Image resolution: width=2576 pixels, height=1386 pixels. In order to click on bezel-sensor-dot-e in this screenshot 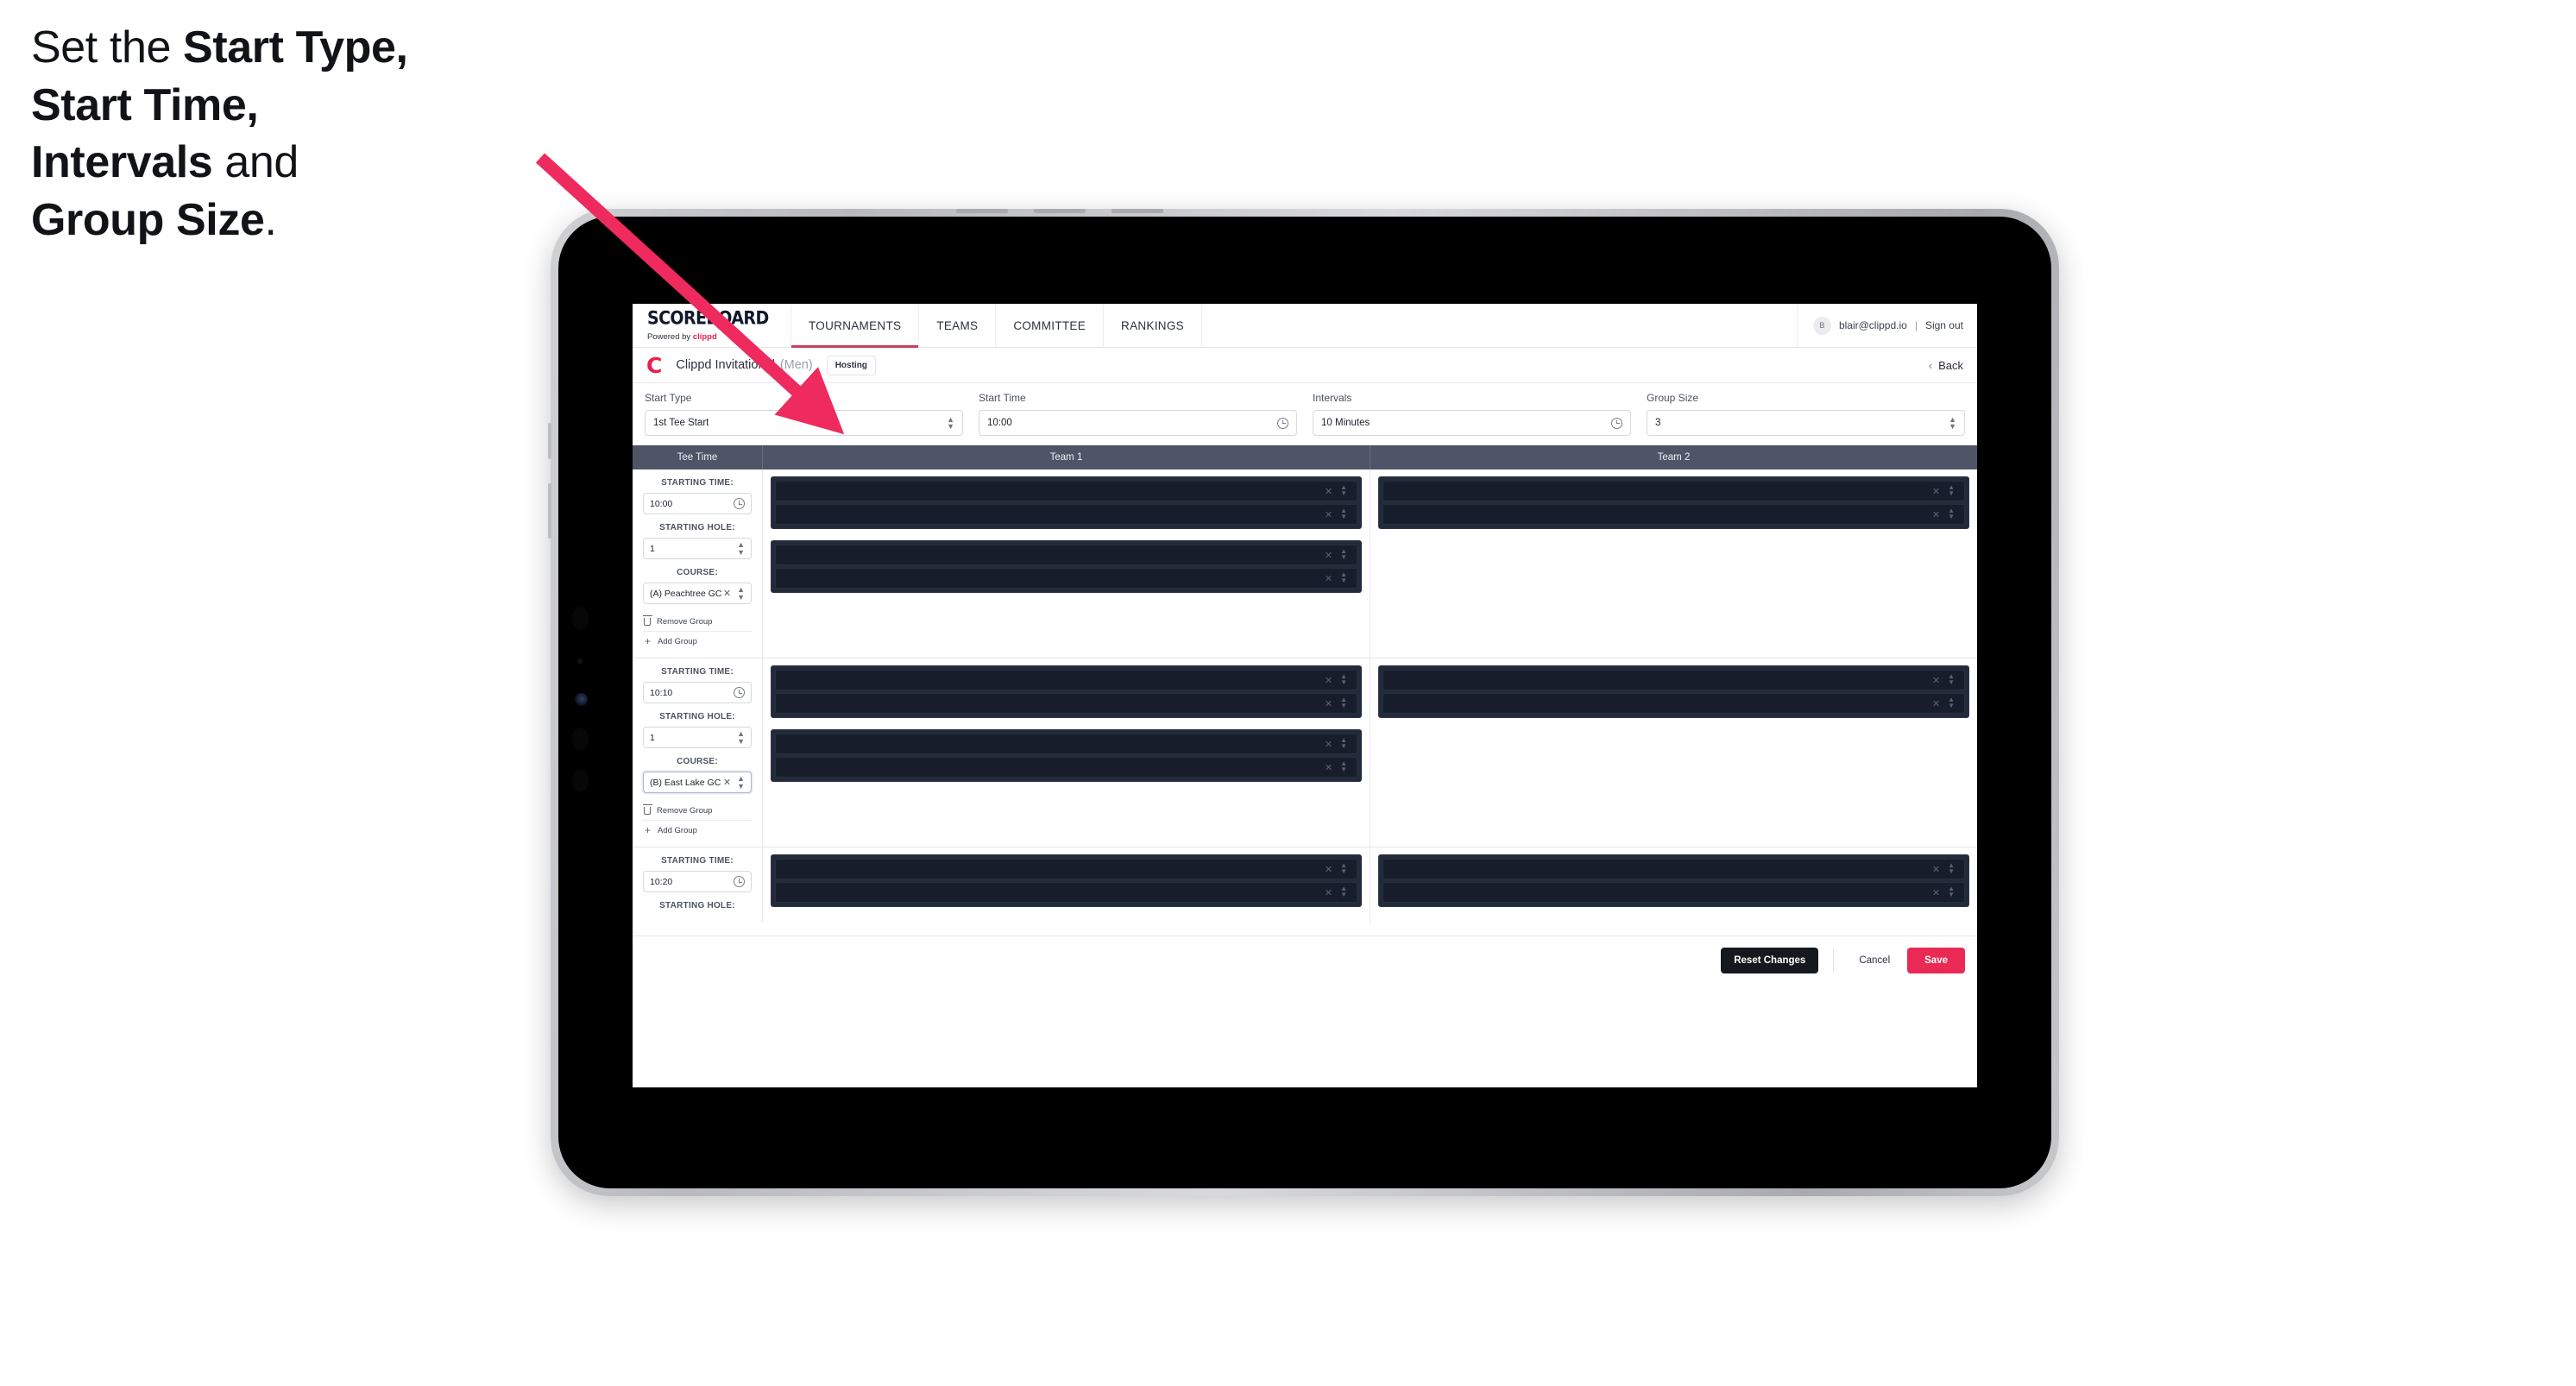, I will do `click(580, 780)`.